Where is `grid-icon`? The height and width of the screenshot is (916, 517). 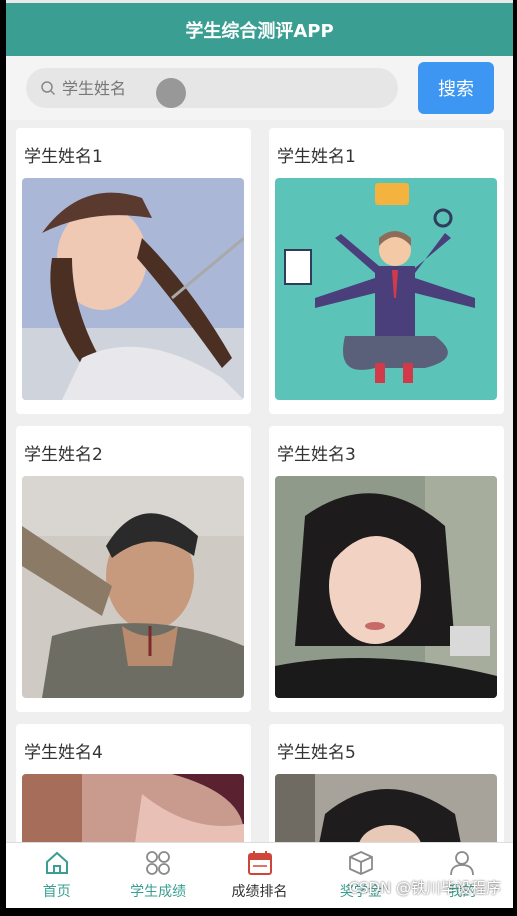 grid-icon is located at coordinates (158, 863).